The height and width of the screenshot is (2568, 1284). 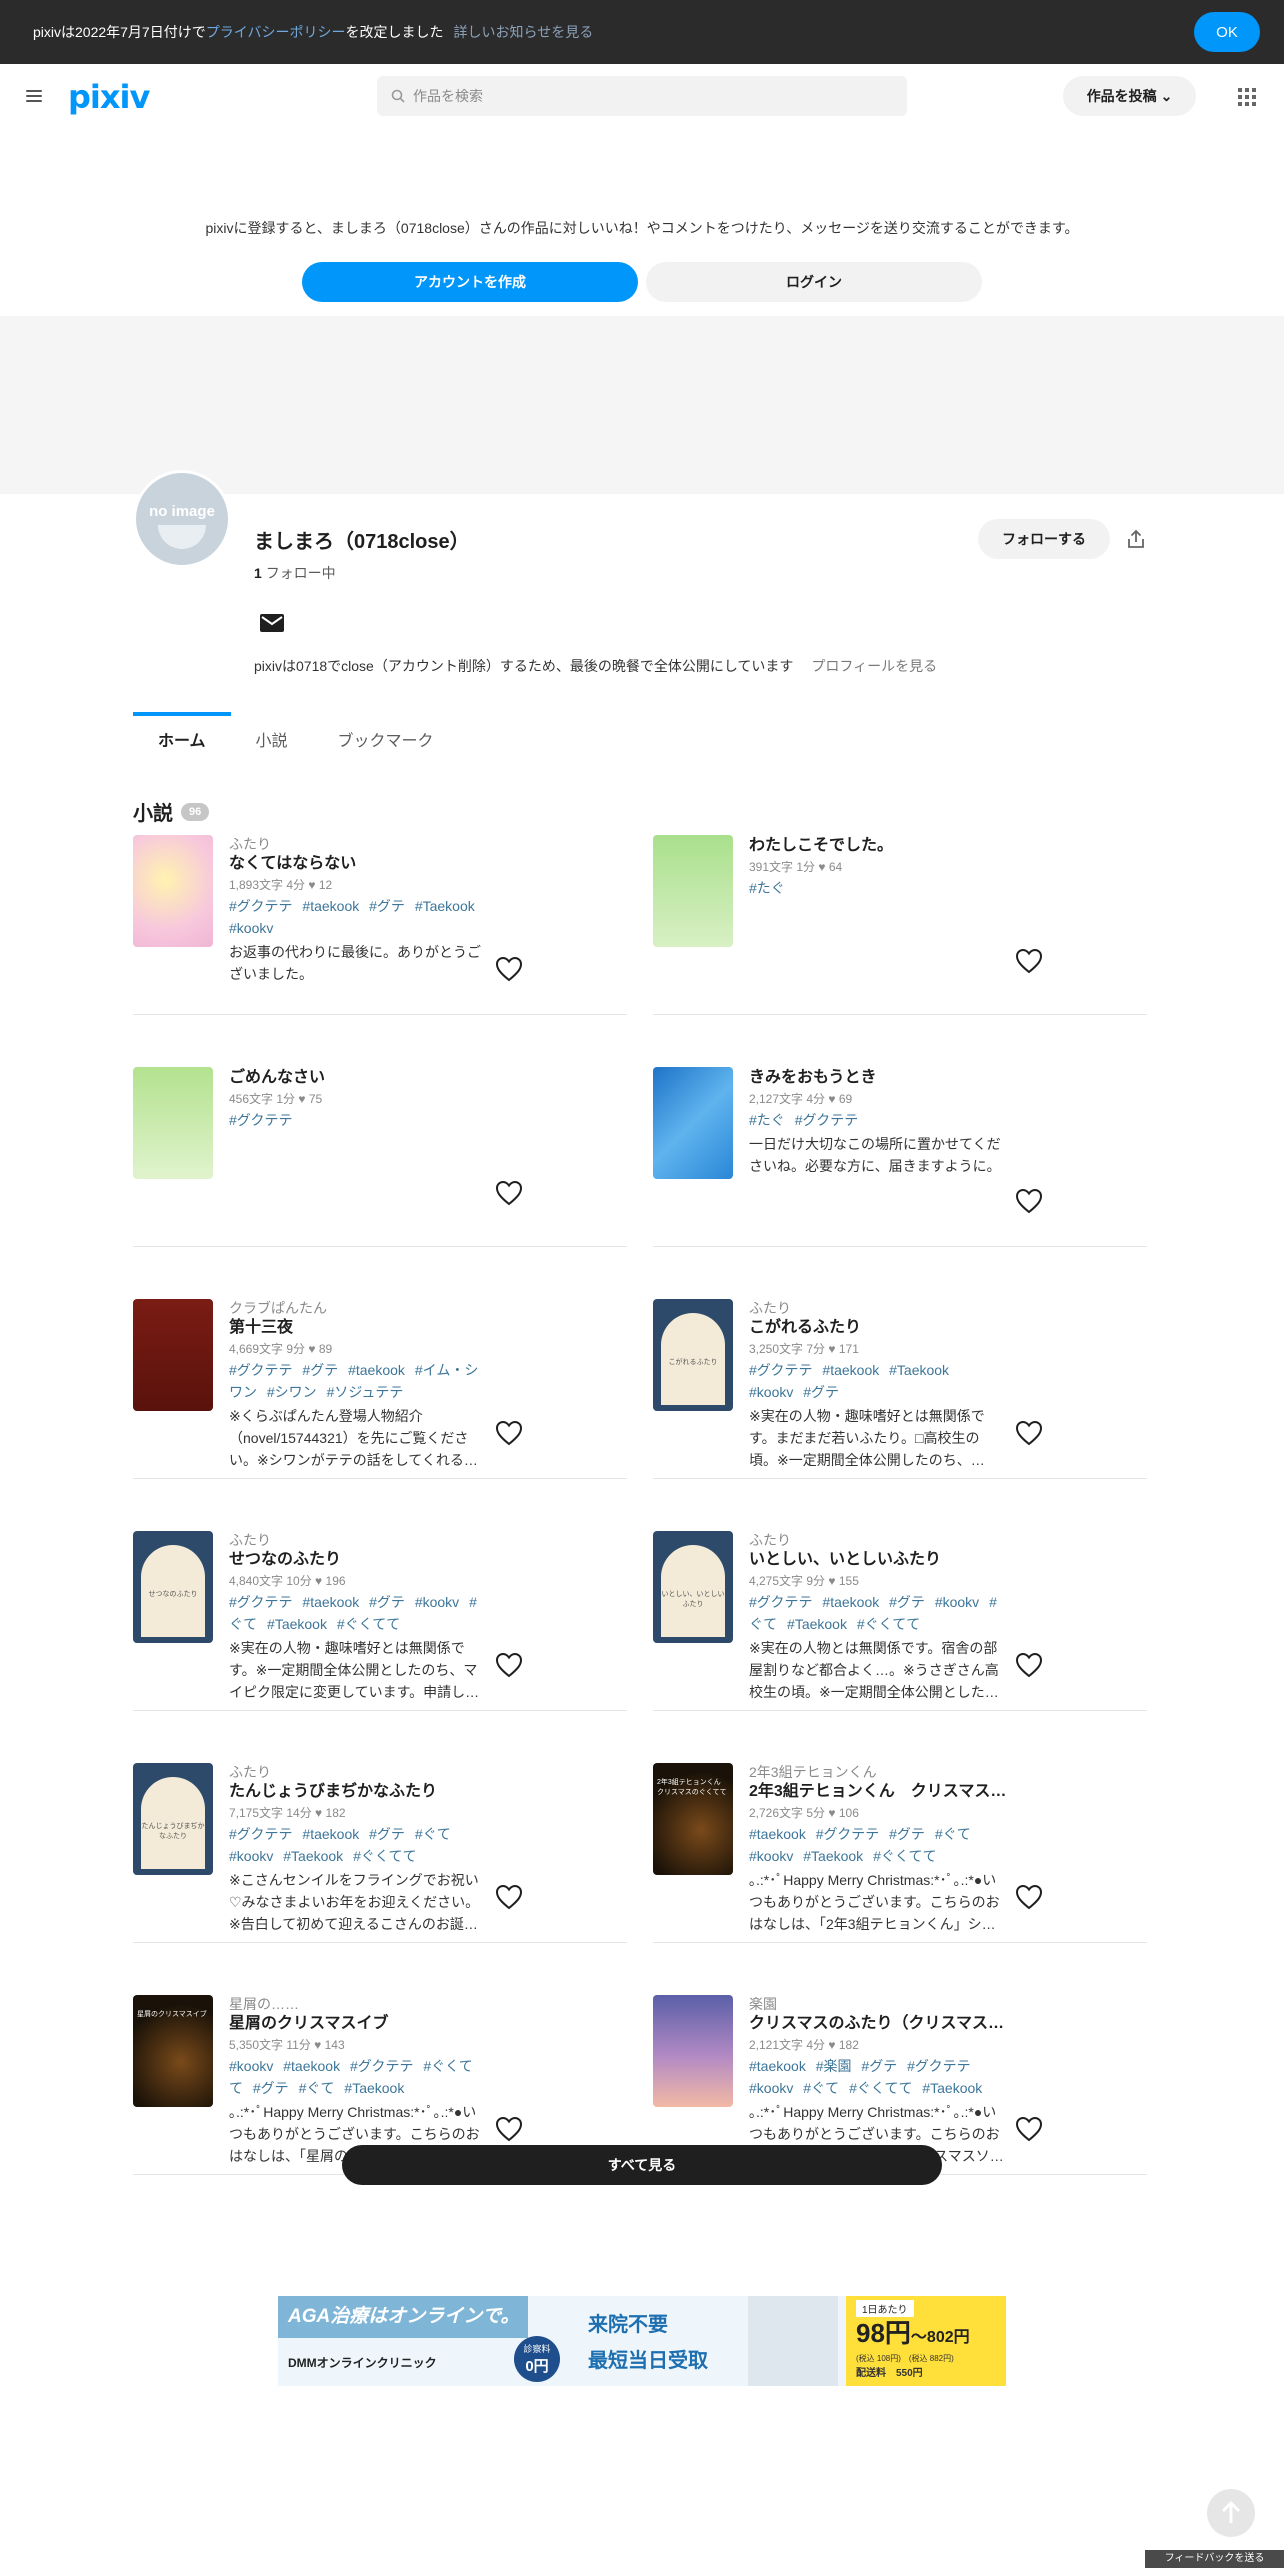 I want to click on login-button: ログイン, so click(x=814, y=282).